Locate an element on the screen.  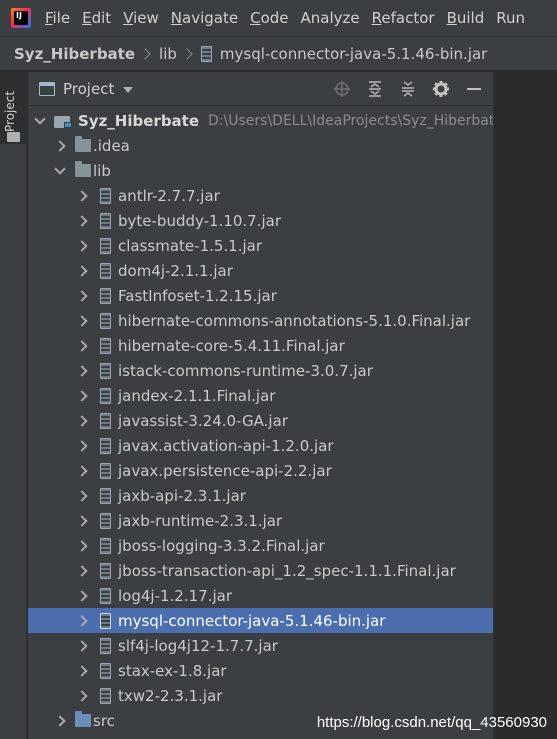
tree-jar-row: stax-ex-1.8.jar is located at coordinates (260, 670).